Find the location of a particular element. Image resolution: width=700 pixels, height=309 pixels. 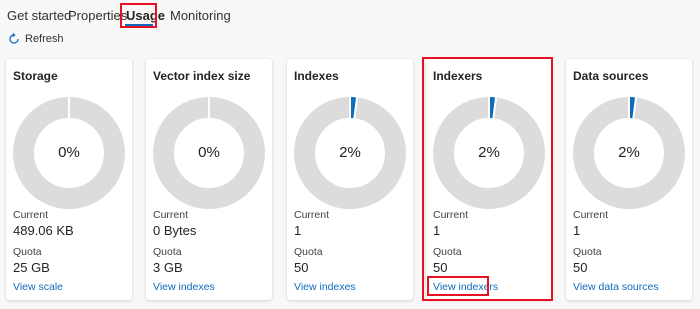

refresh-button: Refresh is located at coordinates (36, 39).